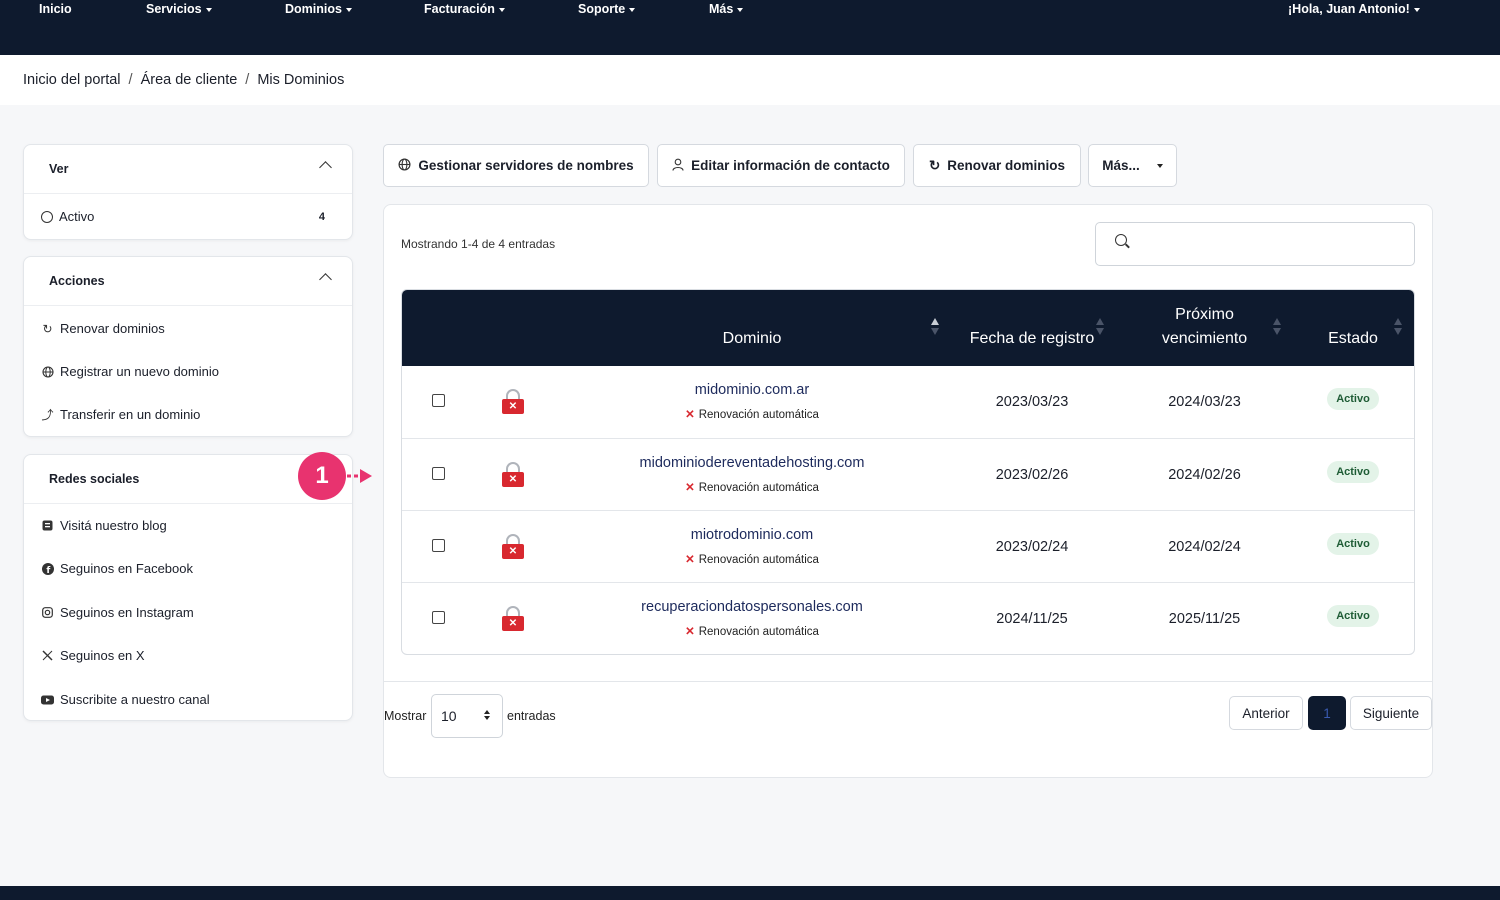 This screenshot has height=900, width=1500. What do you see at coordinates (1032, 547) in the screenshot?
I see `registration-date: 2023/02/24` at bounding box center [1032, 547].